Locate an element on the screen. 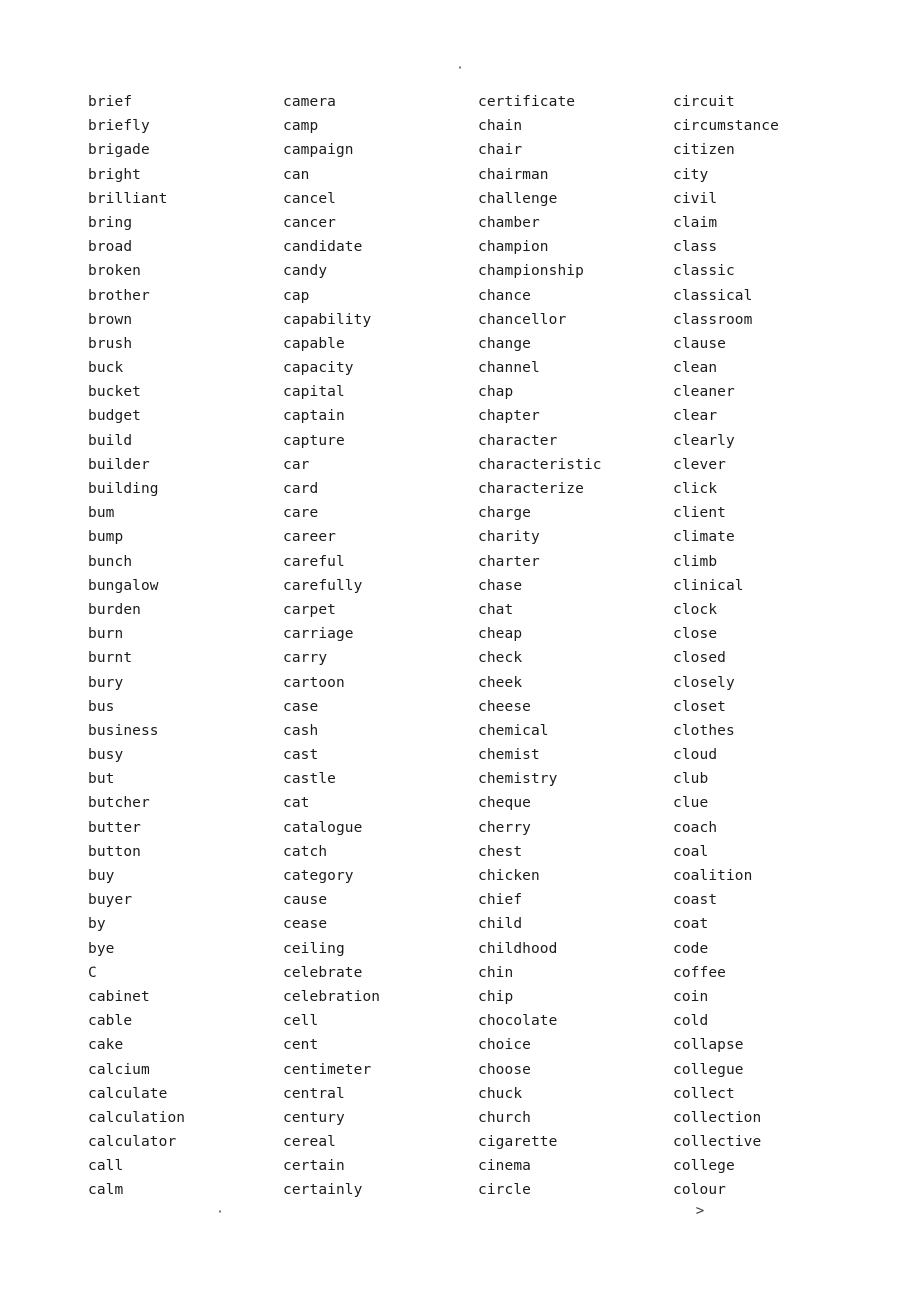 This screenshot has height=1302, width=920. word-entry: classical is located at coordinates (713, 295).